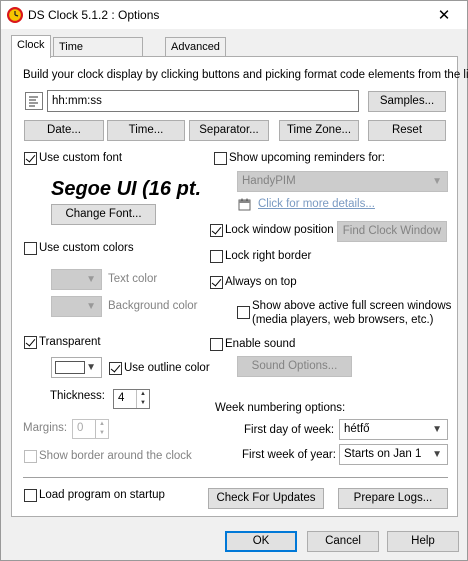 Image resolution: width=468 pixels, height=561 pixels. Describe the element at coordinates (203, 101) in the screenshot. I see `format-input: hh:mm:ss` at that location.